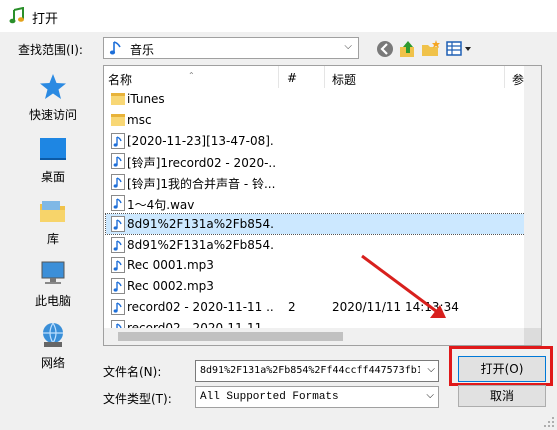  Describe the element at coordinates (170, 265) in the screenshot. I see `file-name: Rec 0001.mp3` at that location.